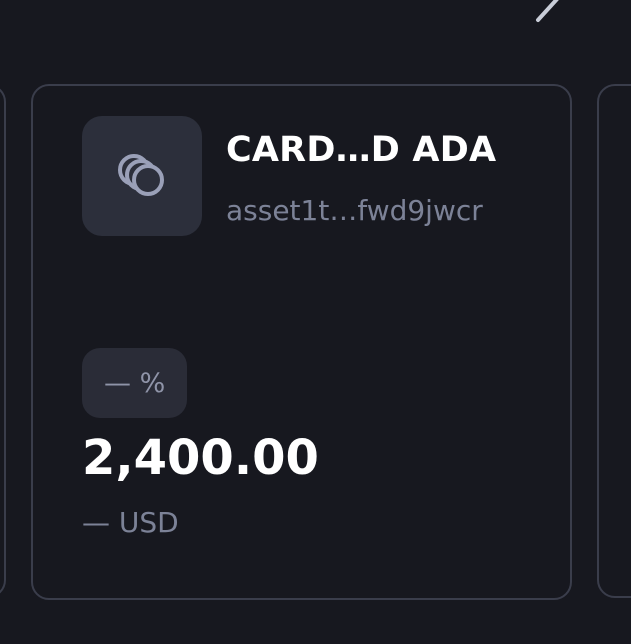 Image resolution: width=631 pixels, height=644 pixels. I want to click on token-icon-tile, so click(142, 176).